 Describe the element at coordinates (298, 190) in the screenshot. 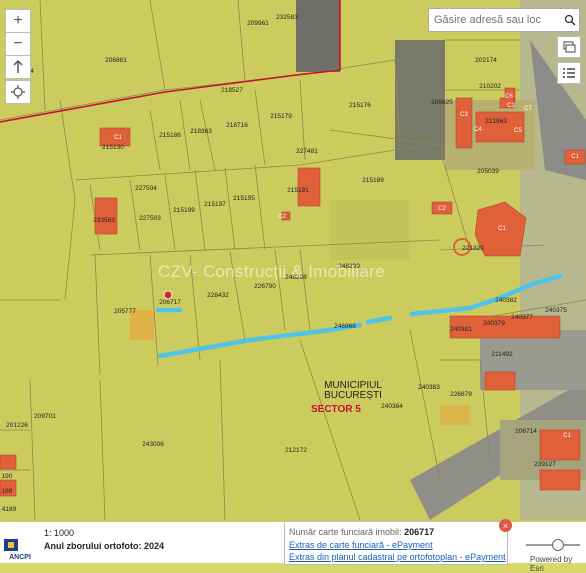

I see `map-label: 215191` at that location.